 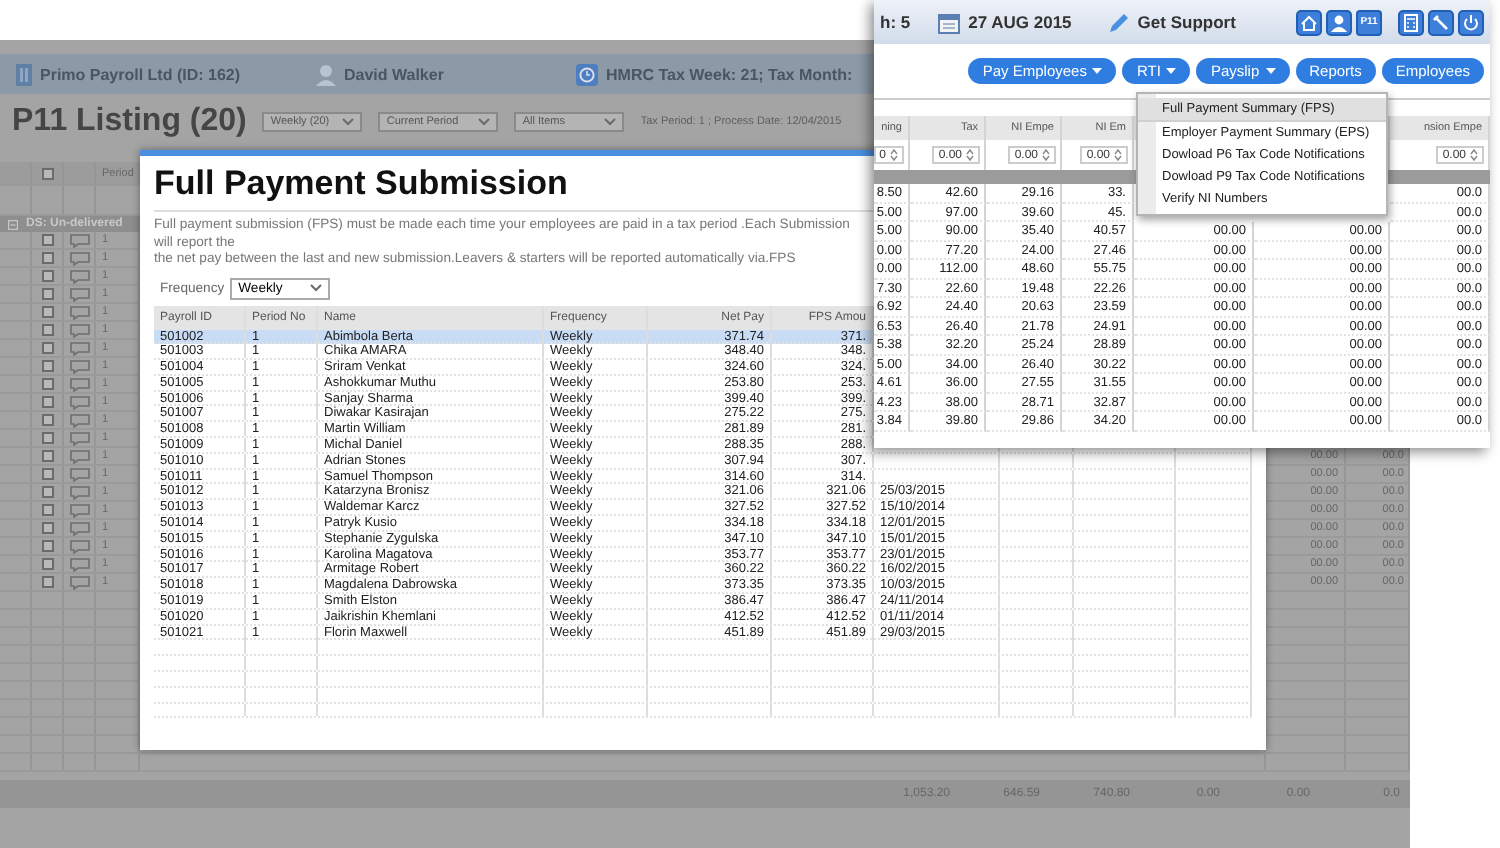 What do you see at coordinates (129, 122) in the screenshot?
I see `page-title: P11 Listing (20)` at bounding box center [129, 122].